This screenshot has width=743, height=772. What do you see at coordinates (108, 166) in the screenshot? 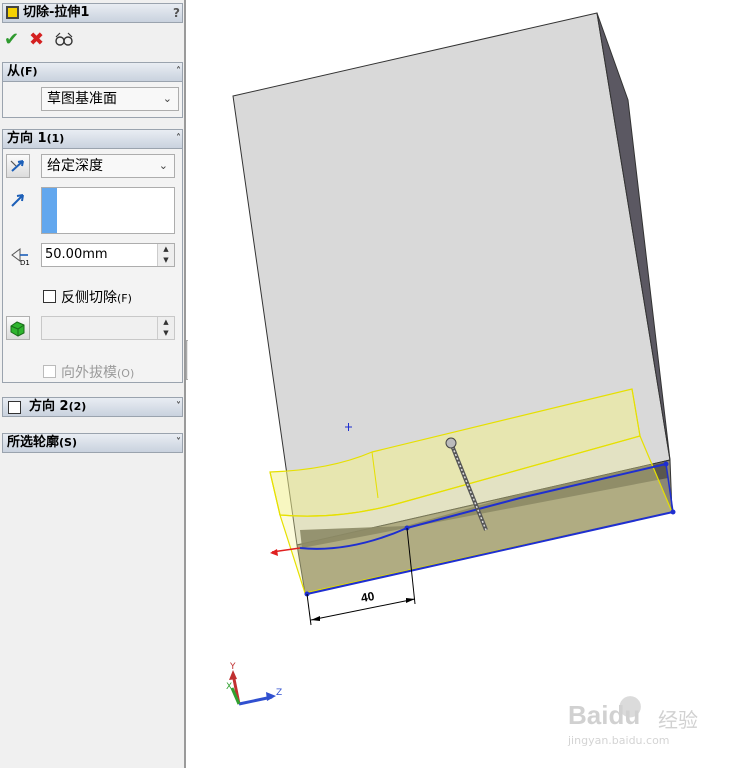
I see `end-condition-combo: 给定深度 ⌄` at bounding box center [108, 166].